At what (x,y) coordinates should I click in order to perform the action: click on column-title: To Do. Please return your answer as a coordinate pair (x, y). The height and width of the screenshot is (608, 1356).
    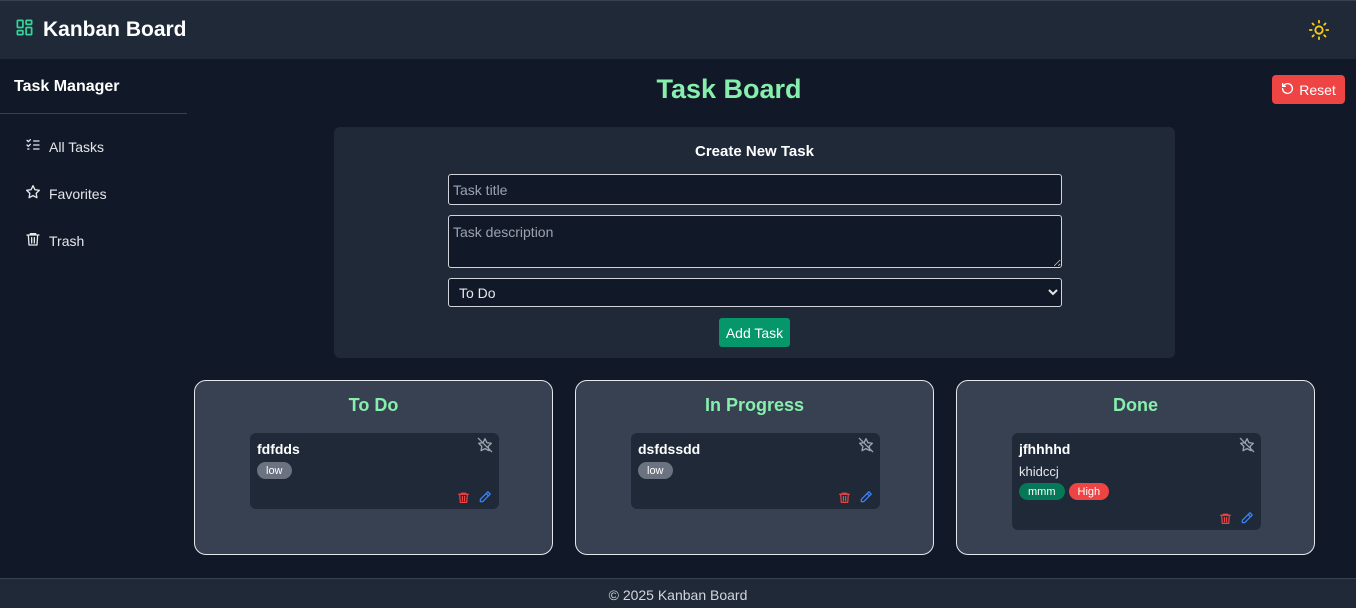
    Looking at the image, I should click on (373, 405).